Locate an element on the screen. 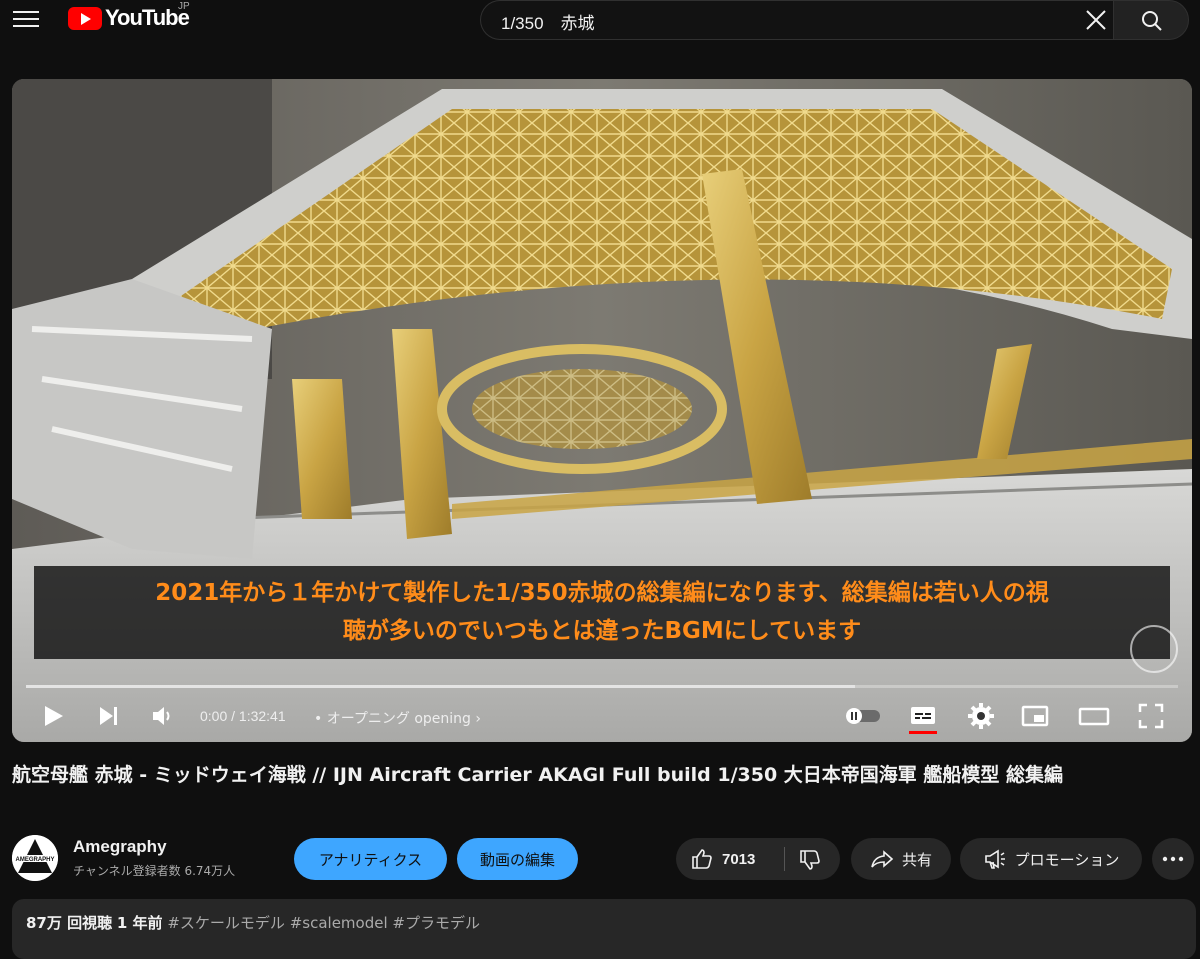 The height and width of the screenshot is (959, 1200). dislike-button is located at coordinates (813, 859).